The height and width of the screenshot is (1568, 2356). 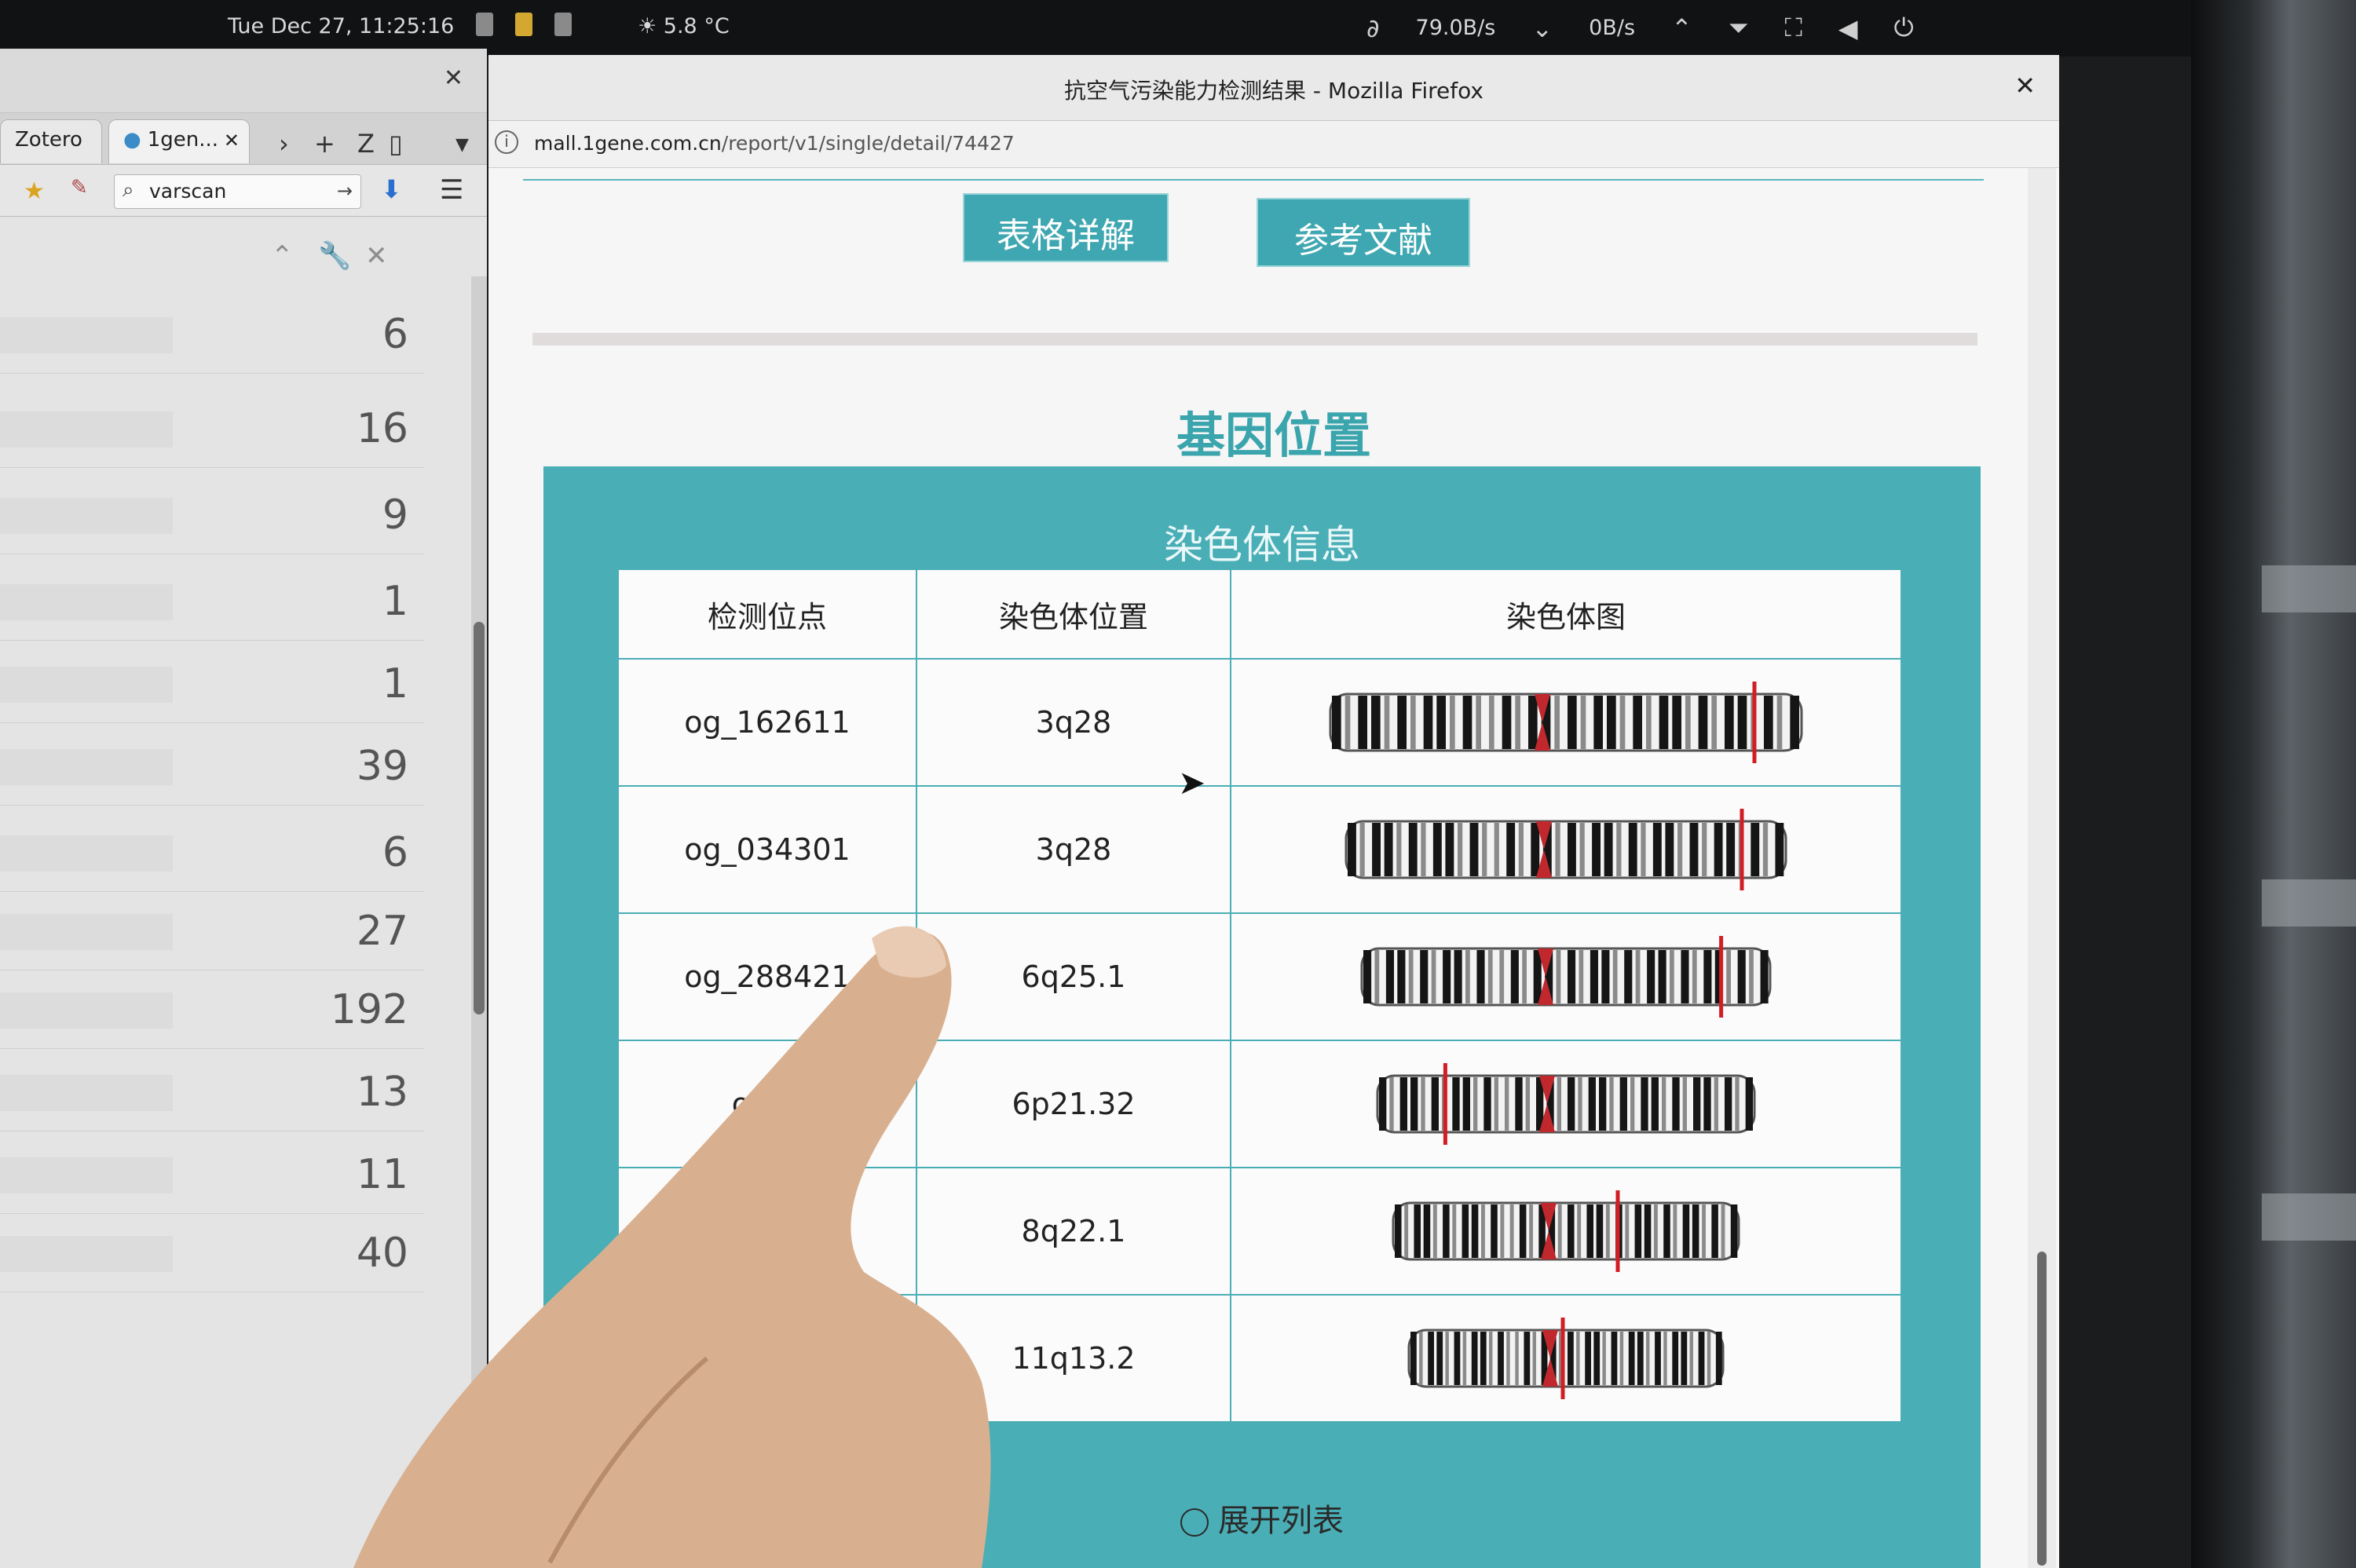 What do you see at coordinates (1739, 28) in the screenshot?
I see `download-icon: ⏷` at bounding box center [1739, 28].